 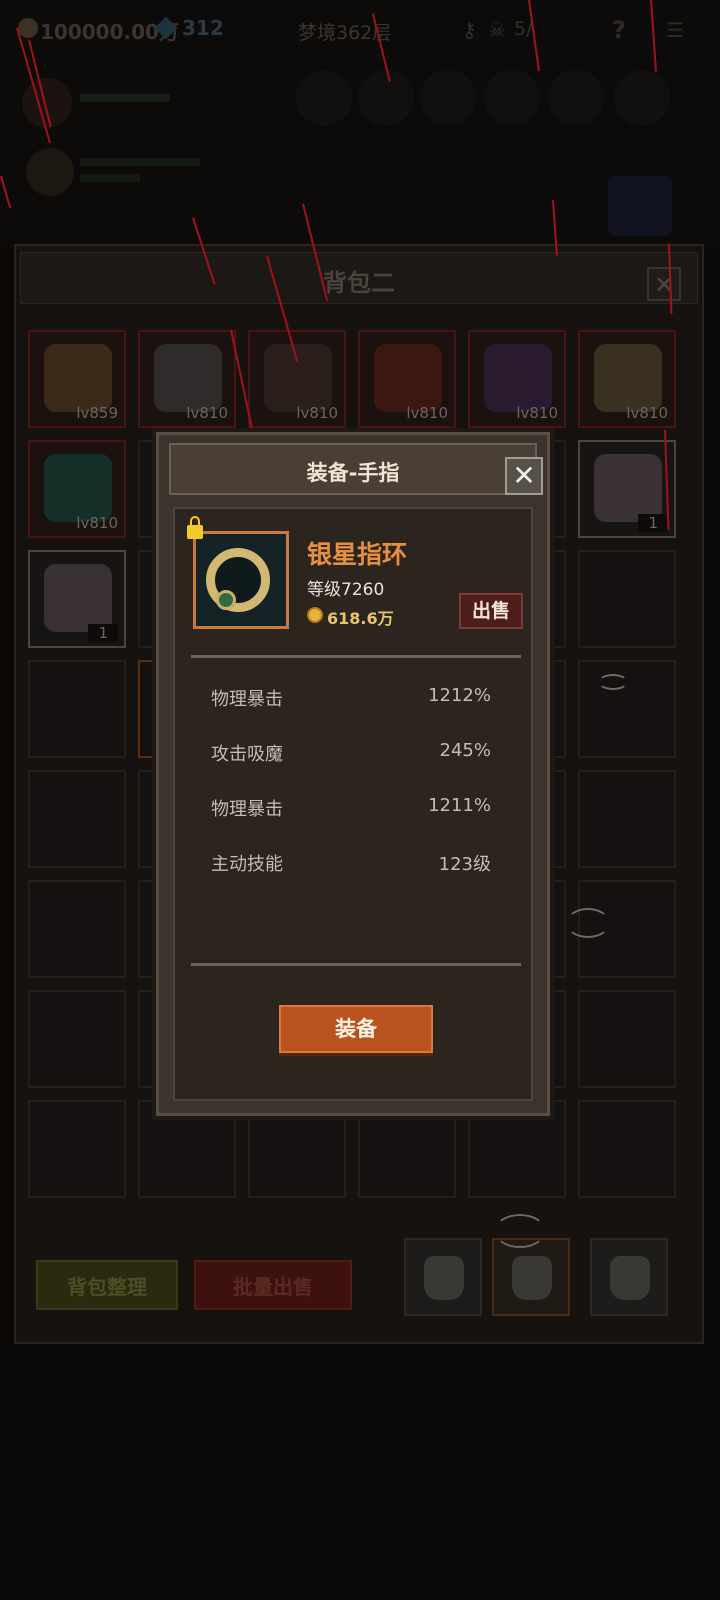 What do you see at coordinates (97, 413) in the screenshot?
I see `item-level-label: lv859` at bounding box center [97, 413].